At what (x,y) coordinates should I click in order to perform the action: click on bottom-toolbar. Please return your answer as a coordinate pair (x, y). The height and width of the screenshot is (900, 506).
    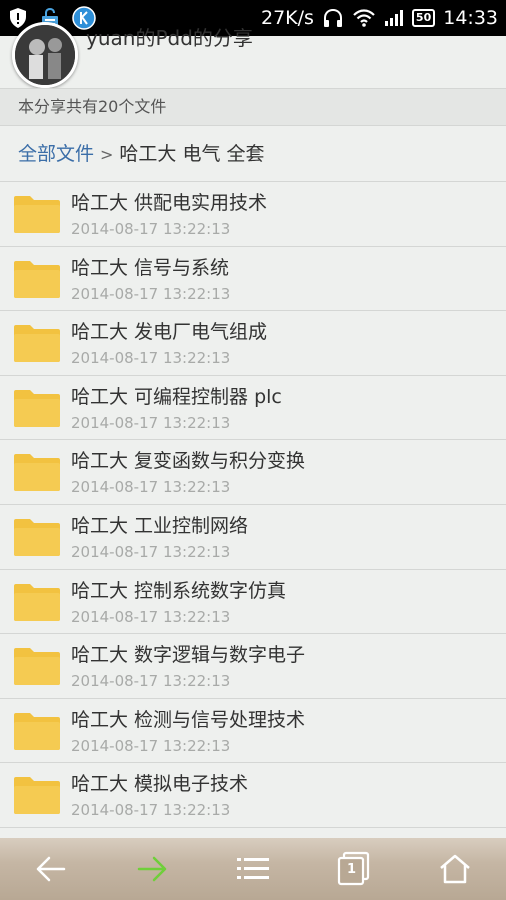
    Looking at the image, I should click on (253, 869).